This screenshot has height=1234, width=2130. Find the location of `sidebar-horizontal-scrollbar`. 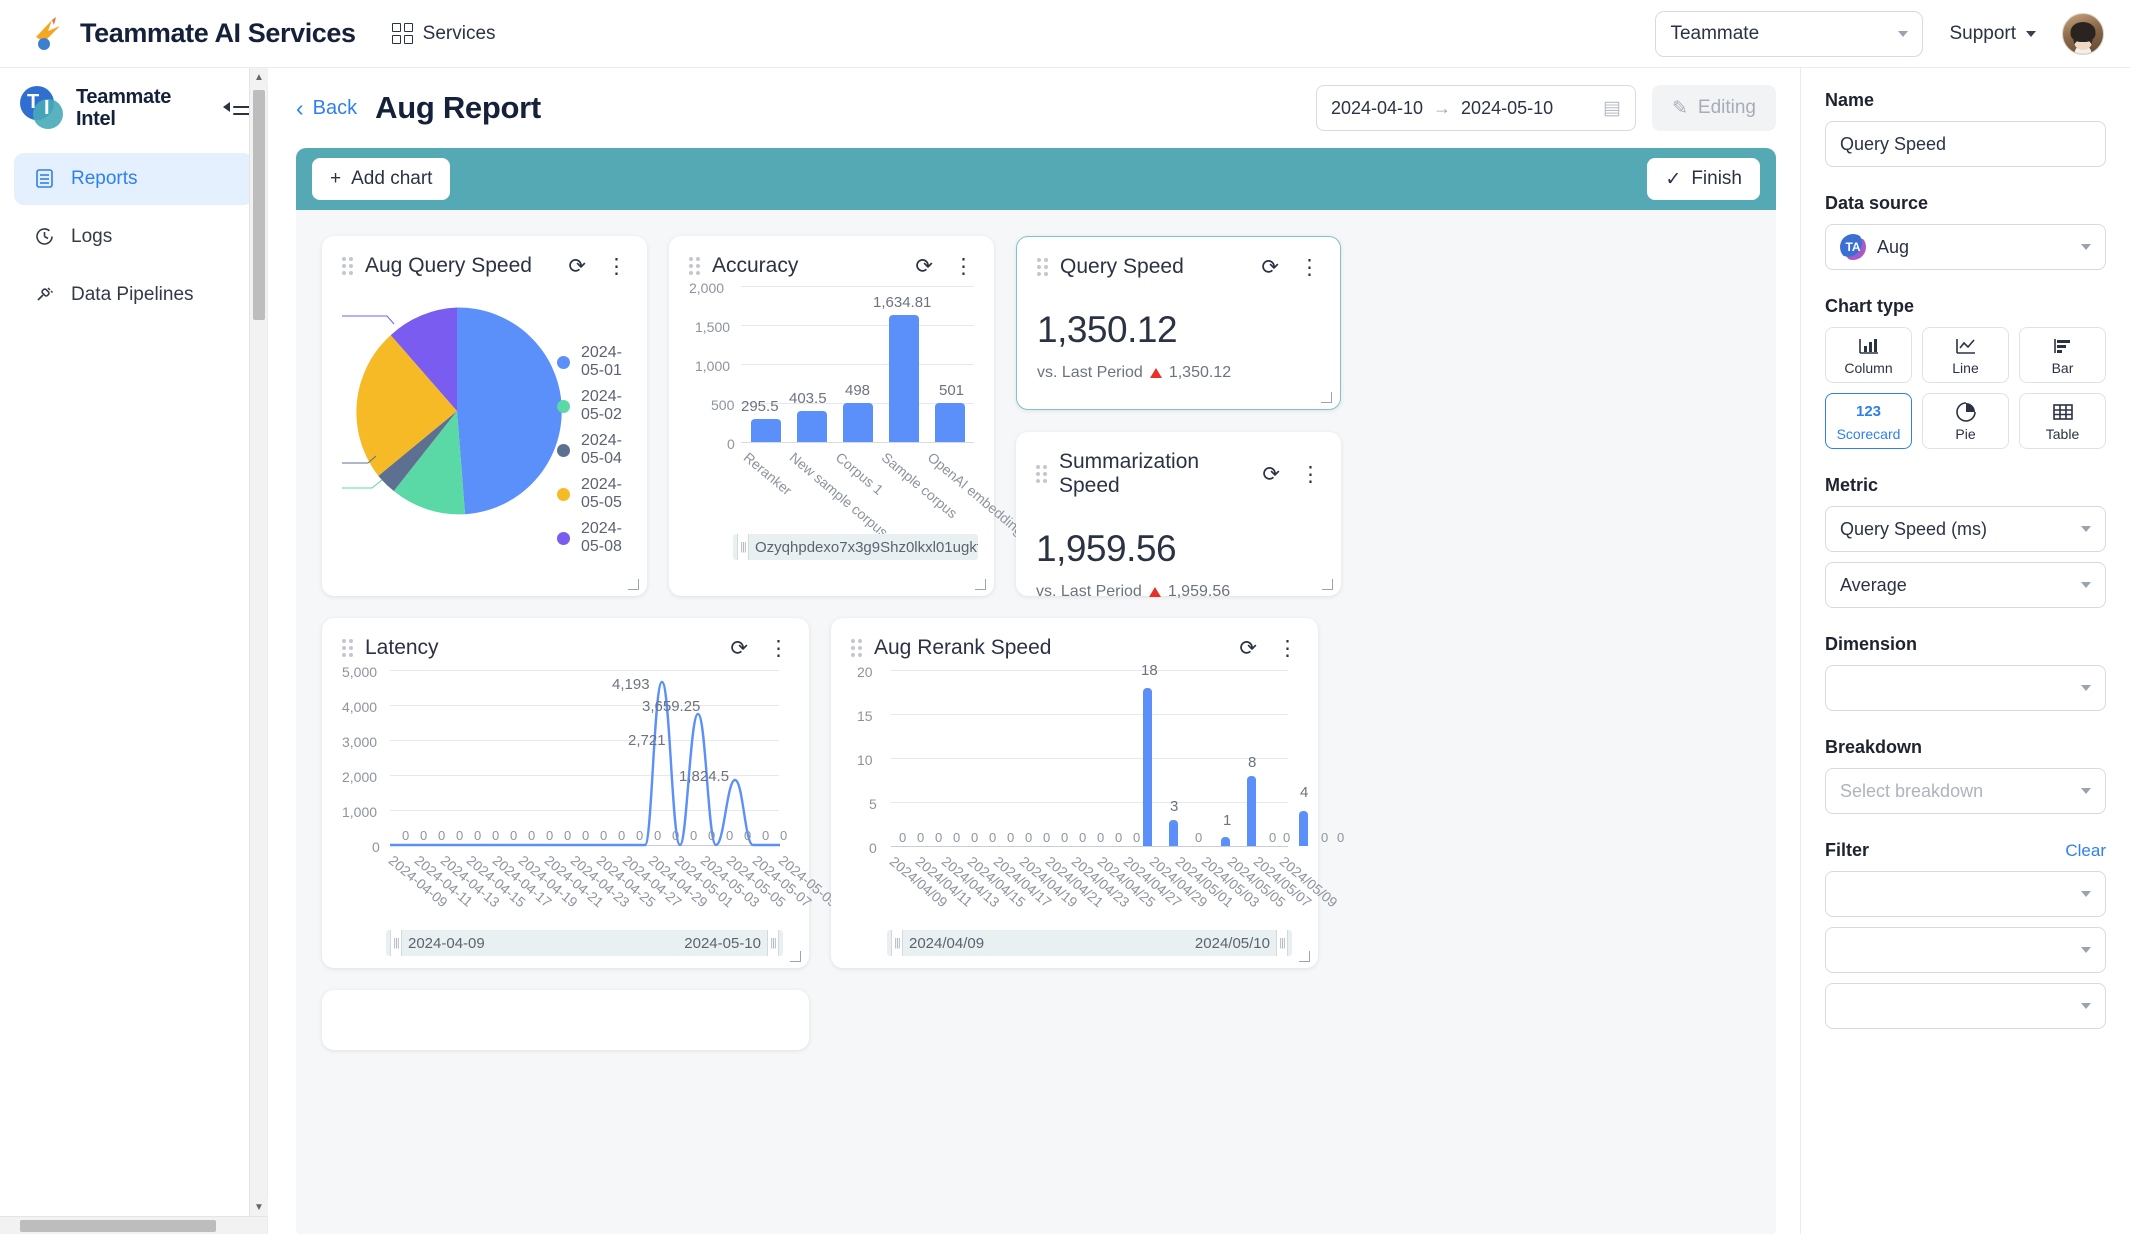

sidebar-horizontal-scrollbar is located at coordinates (133, 1225).